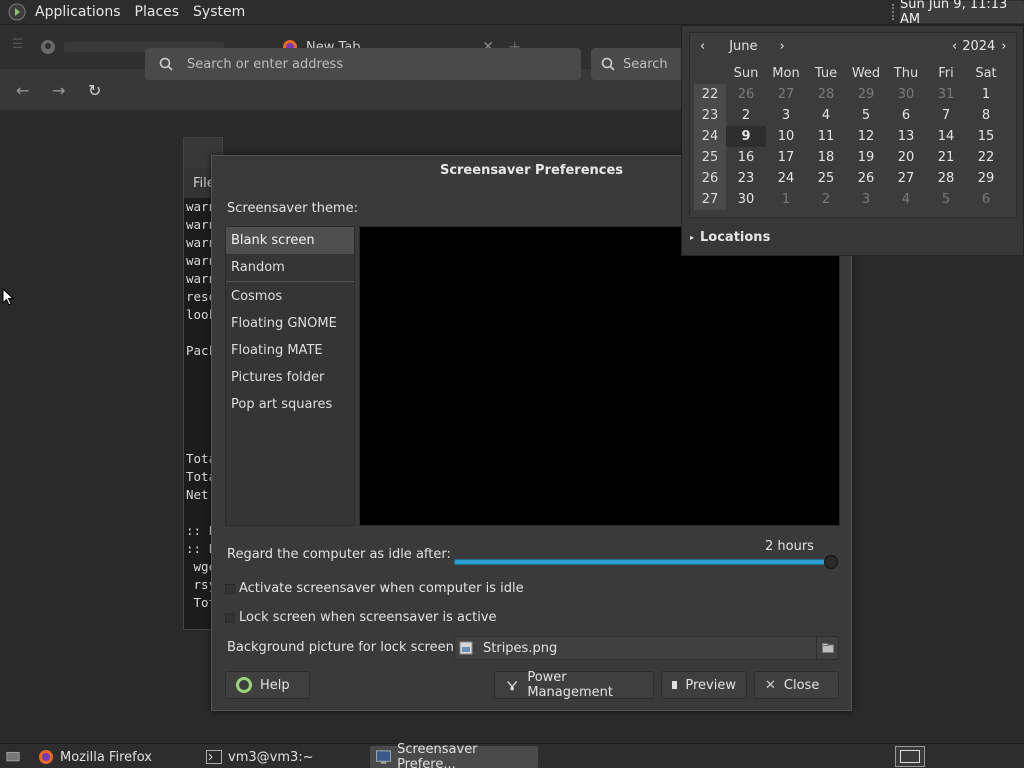  What do you see at coordinates (827, 648) in the screenshot?
I see `folder-icon` at bounding box center [827, 648].